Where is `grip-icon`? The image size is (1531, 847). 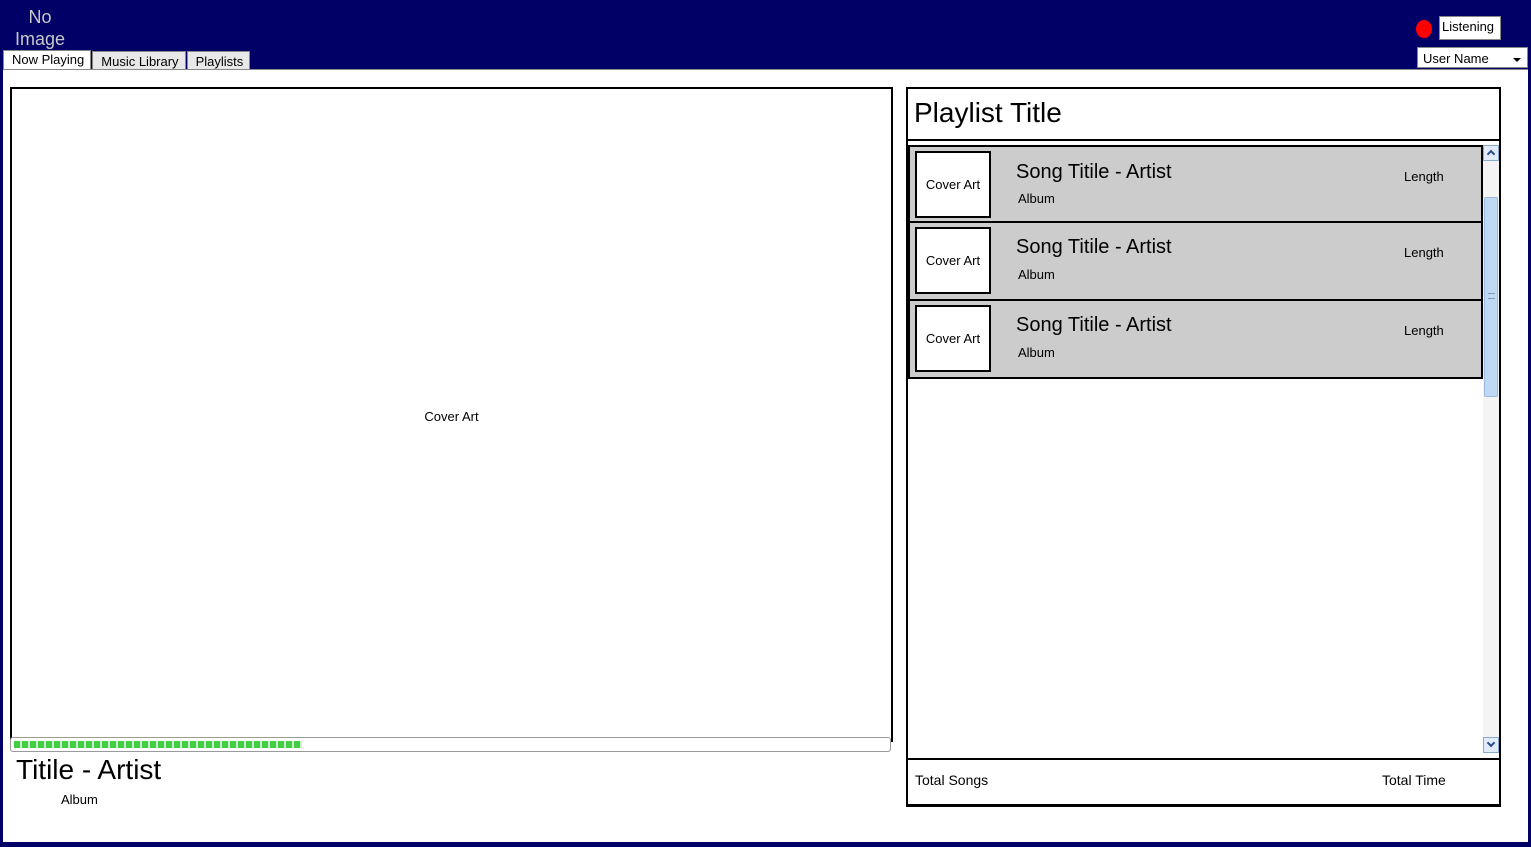
grip-icon is located at coordinates (1491, 296).